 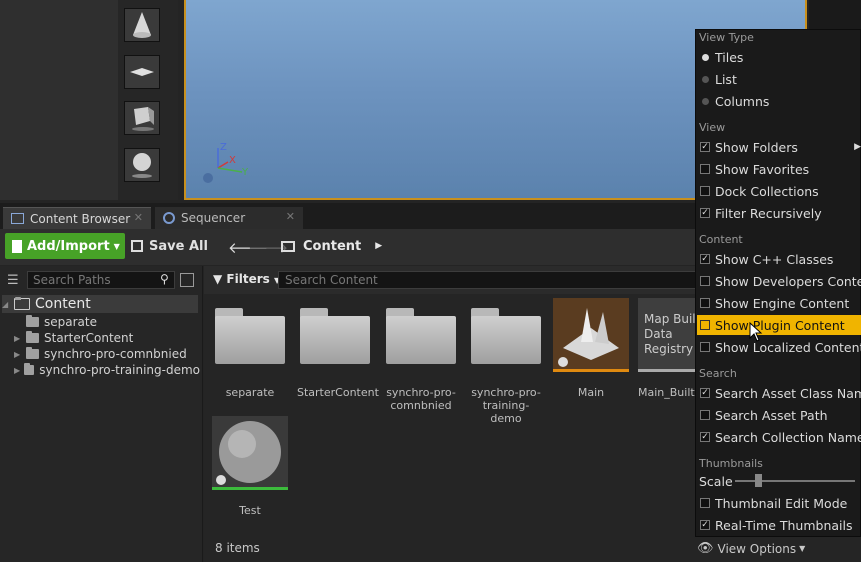 What do you see at coordinates (795, 481) in the screenshot?
I see `scale-slider` at bounding box center [795, 481].